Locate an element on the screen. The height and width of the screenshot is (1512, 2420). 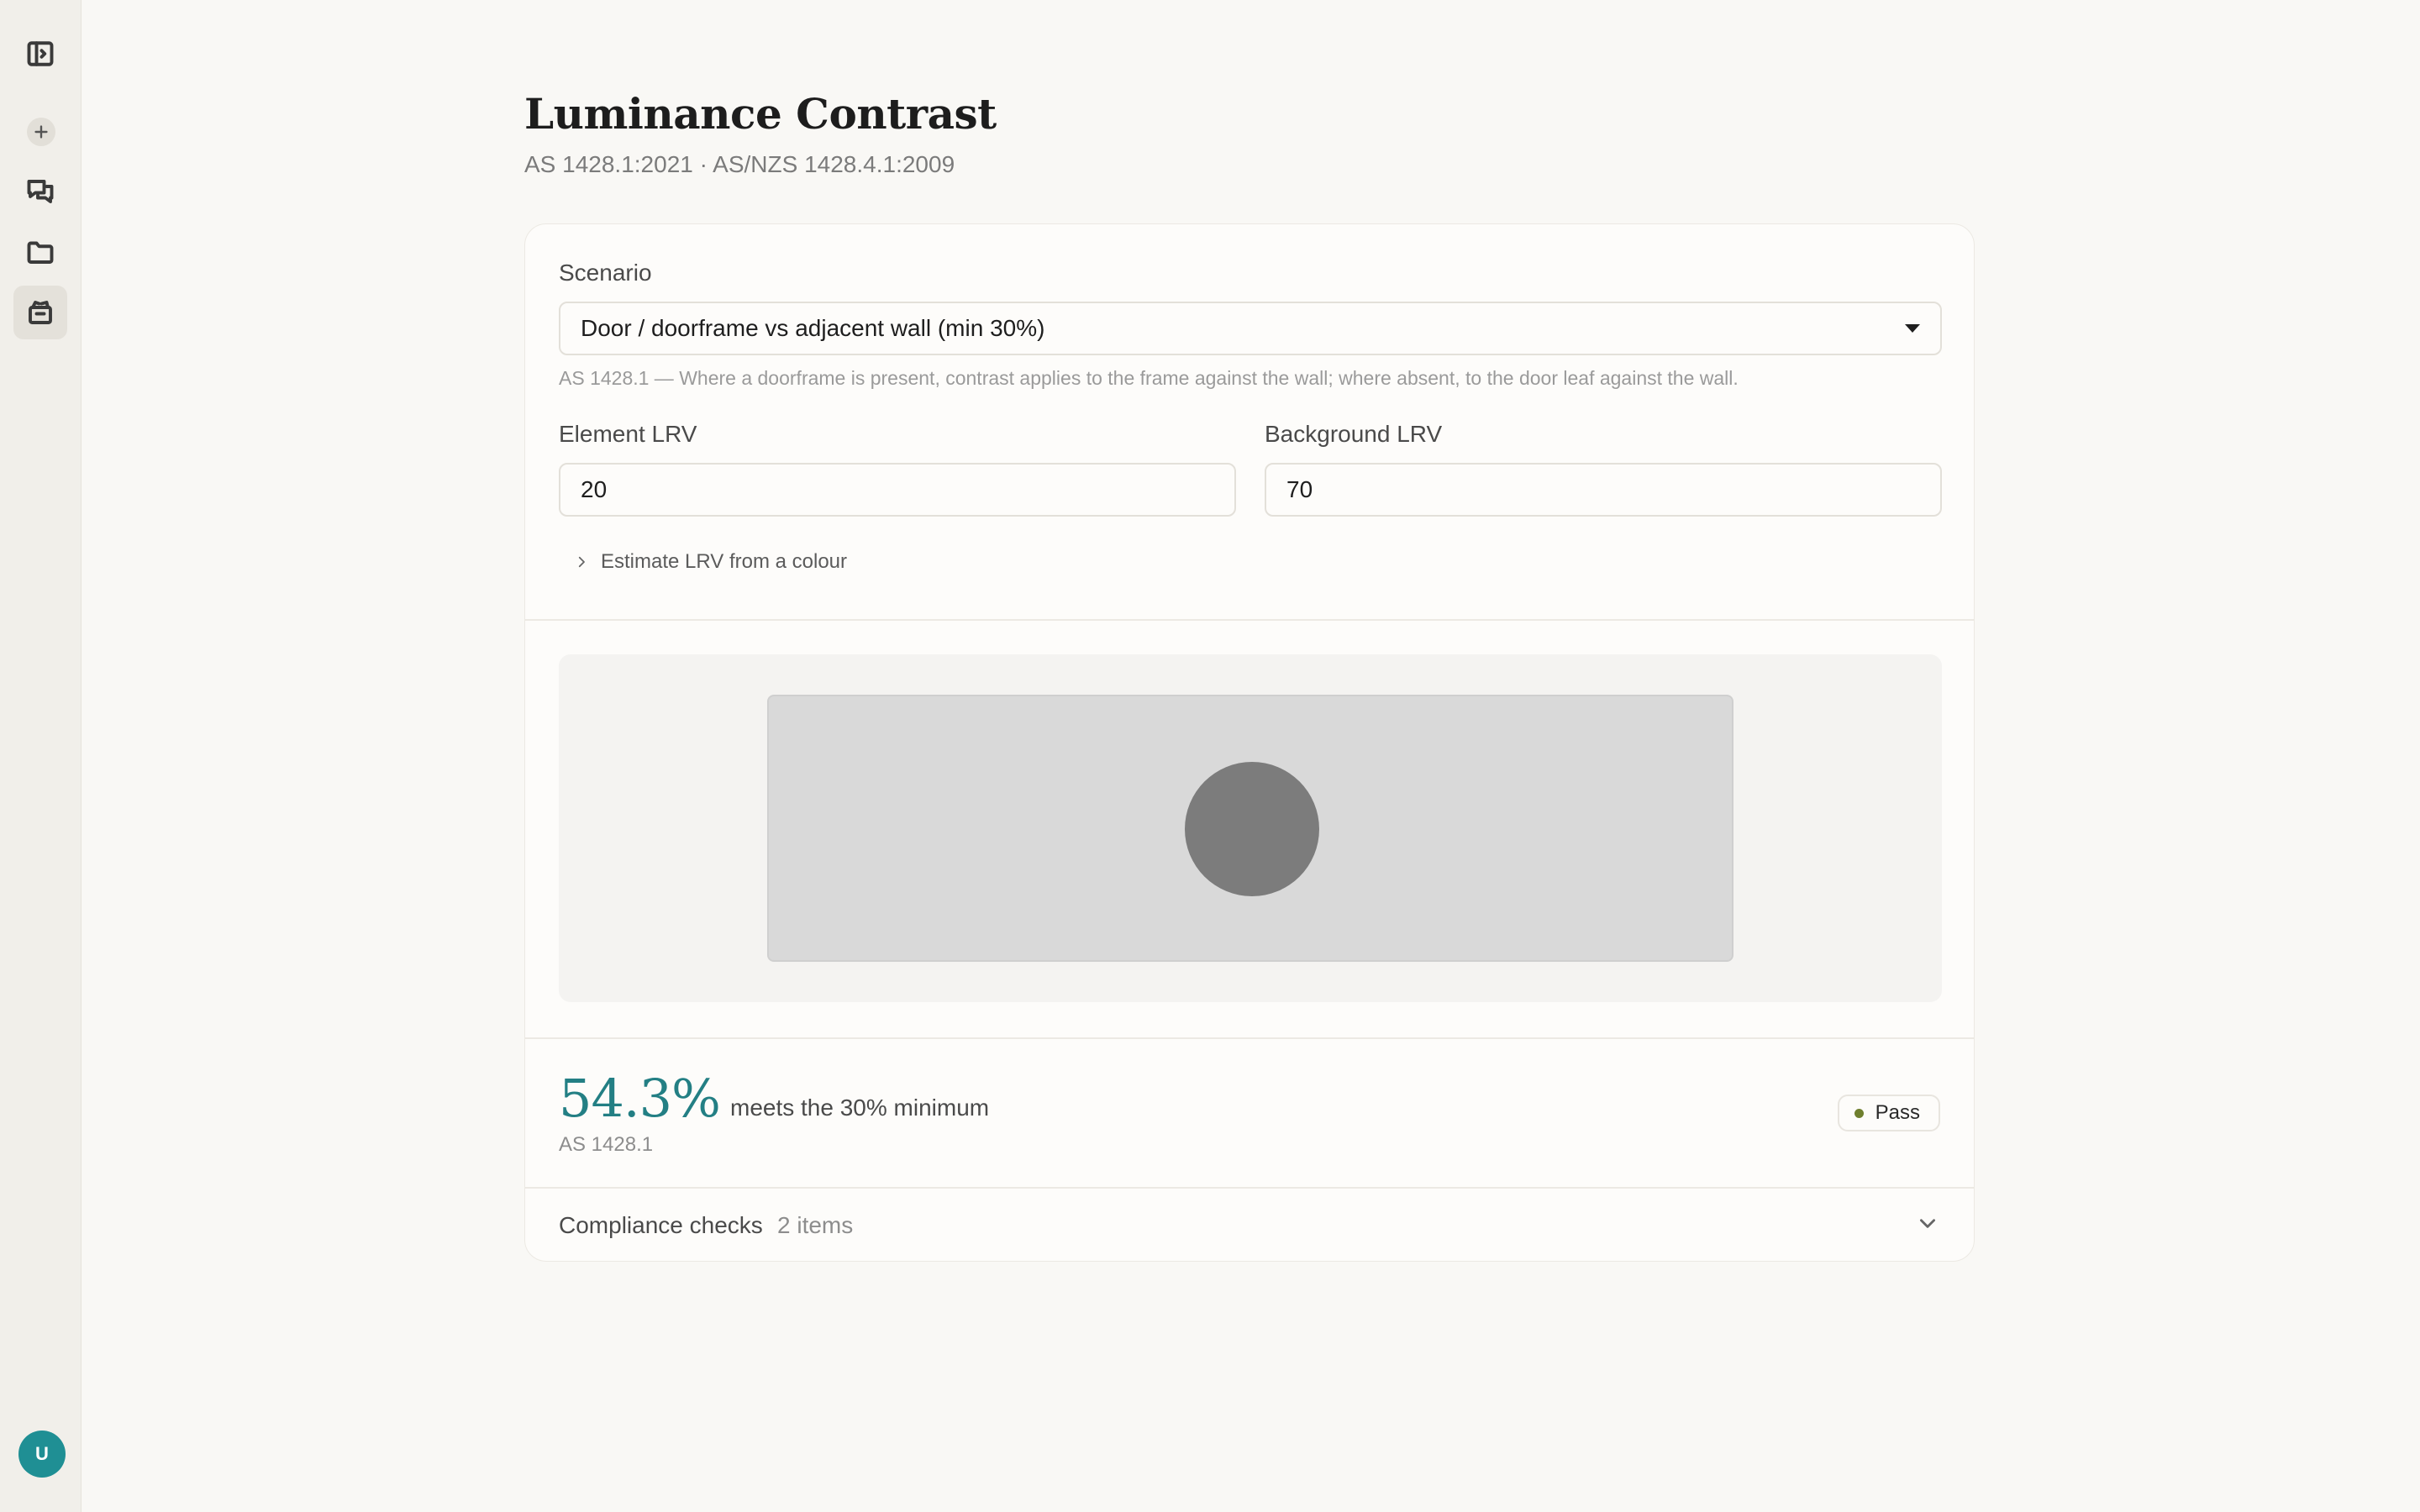
background-lrv-input: 70 is located at coordinates (1603, 490).